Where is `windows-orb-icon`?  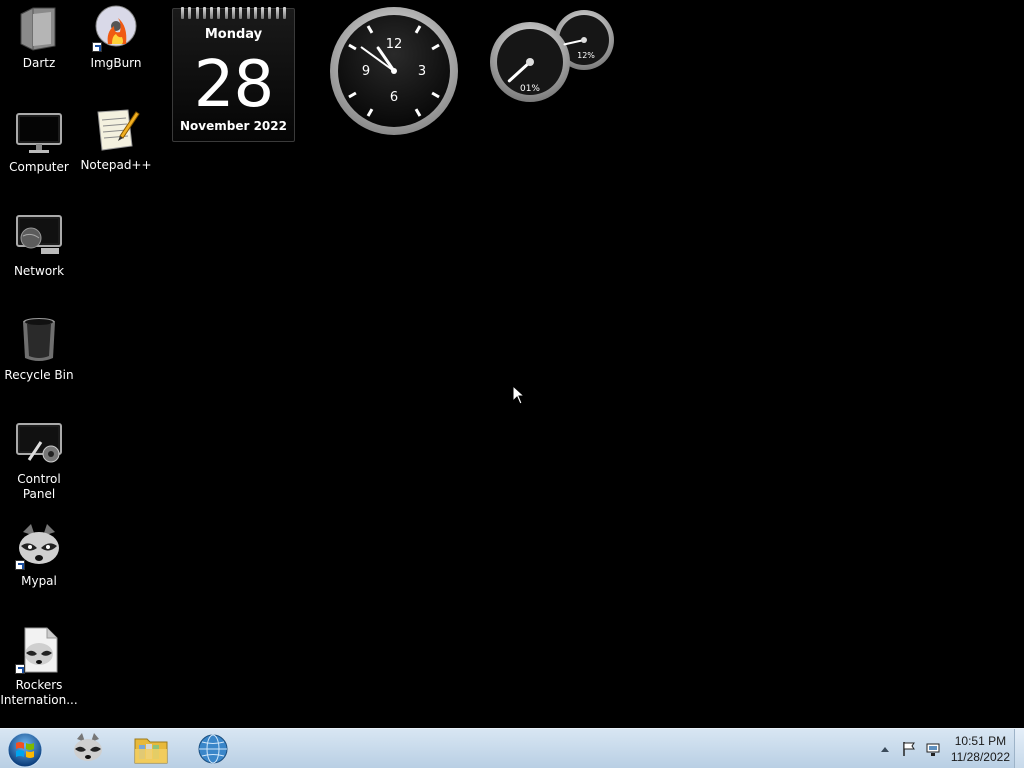
windows-orb-icon is located at coordinates (25, 750).